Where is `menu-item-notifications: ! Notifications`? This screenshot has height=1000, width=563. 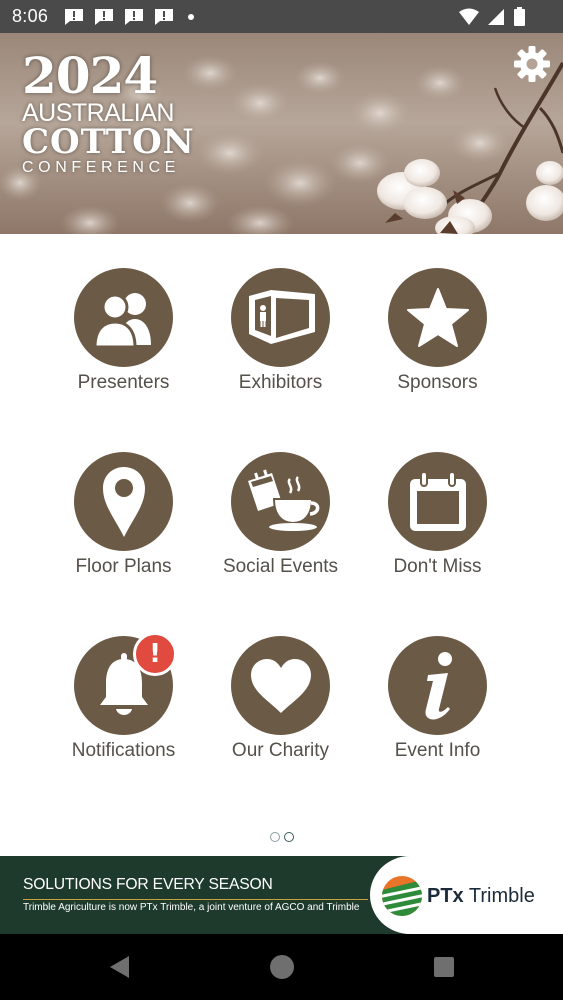
menu-item-notifications: ! Notifications is located at coordinates (123, 709).